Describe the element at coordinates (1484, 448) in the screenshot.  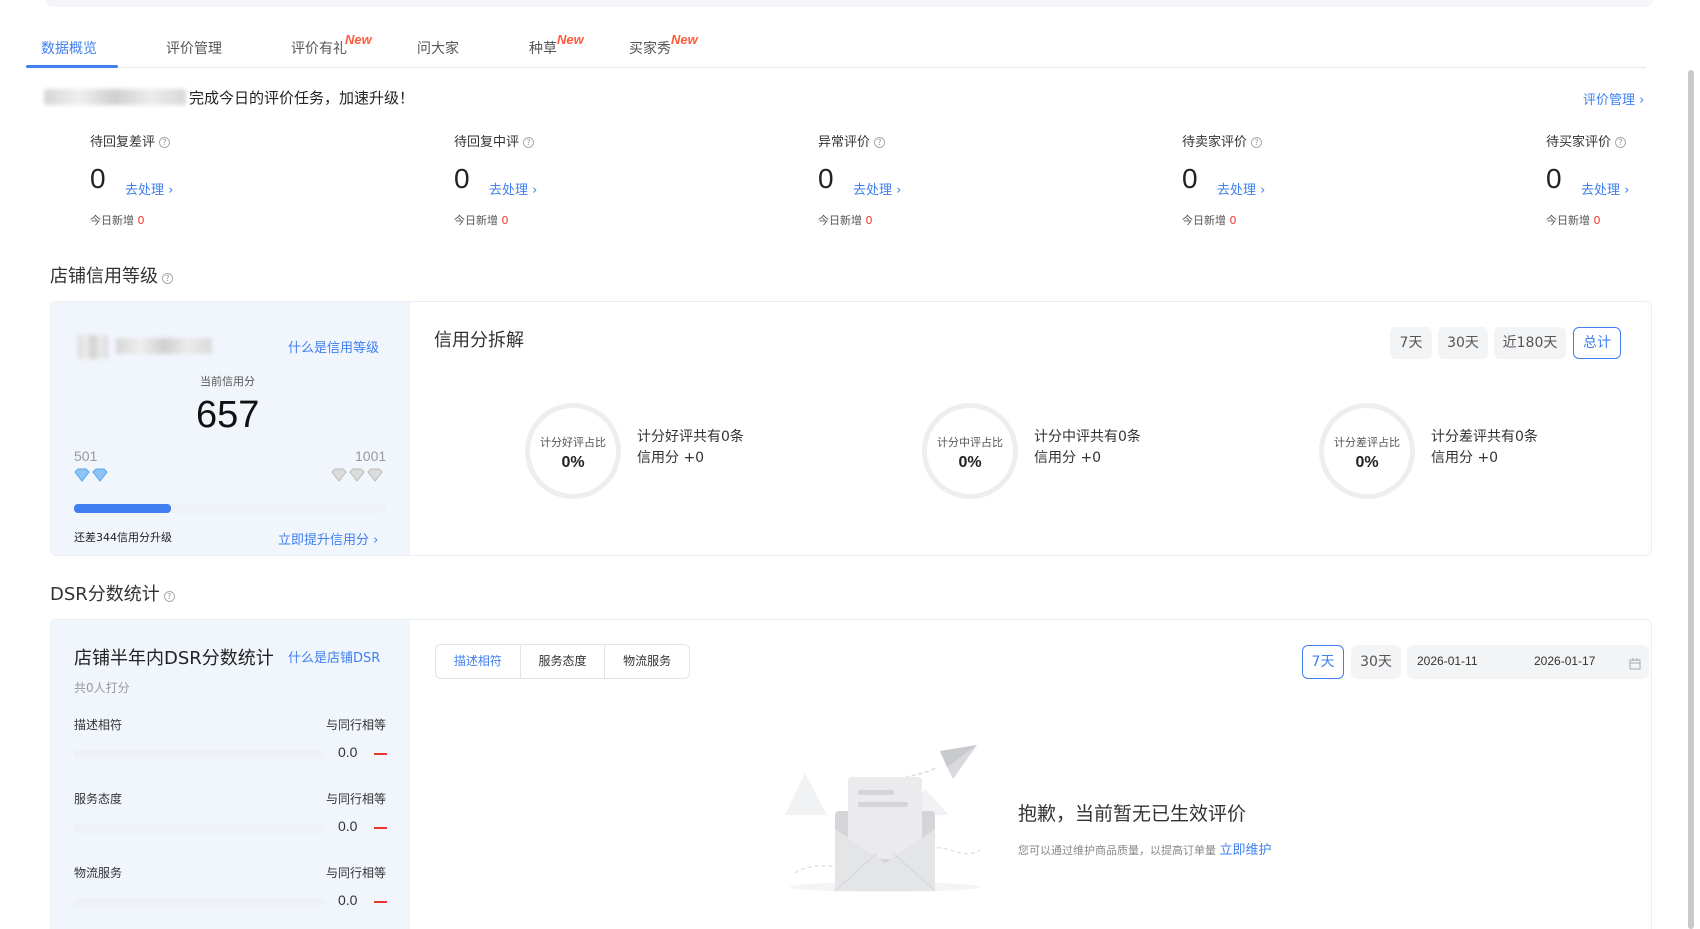
I see `ring-detail: 计分差评共有0条 信用分 +0` at that location.